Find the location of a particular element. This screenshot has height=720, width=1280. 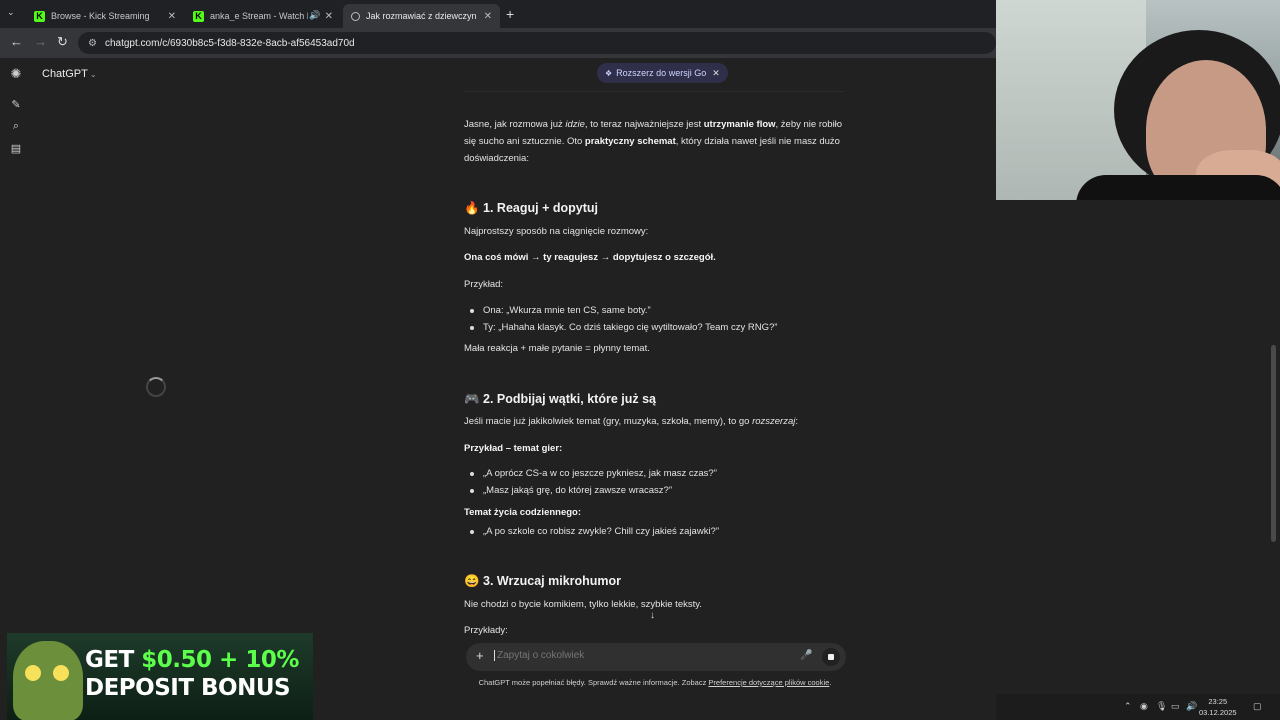

taskbar-tray: ⌃ ◉ 🎙 ▭ 🔊 23:25 03.12.2025 ▢ is located at coordinates (1138, 707).